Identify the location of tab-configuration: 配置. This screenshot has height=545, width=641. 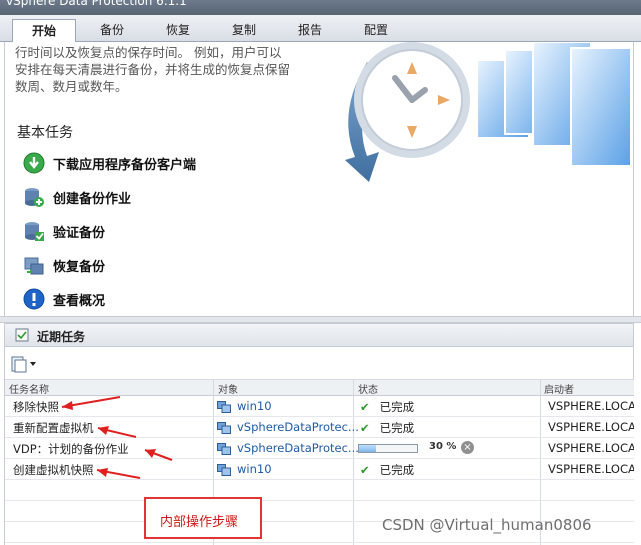
(376, 30).